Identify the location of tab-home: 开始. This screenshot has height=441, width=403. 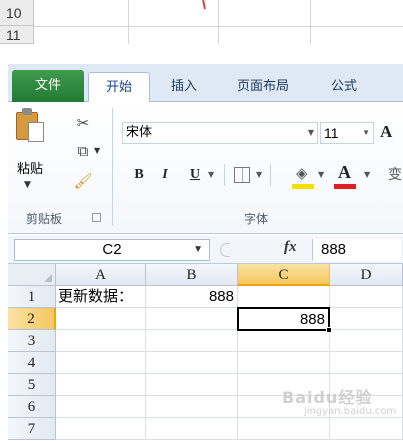
(119, 87).